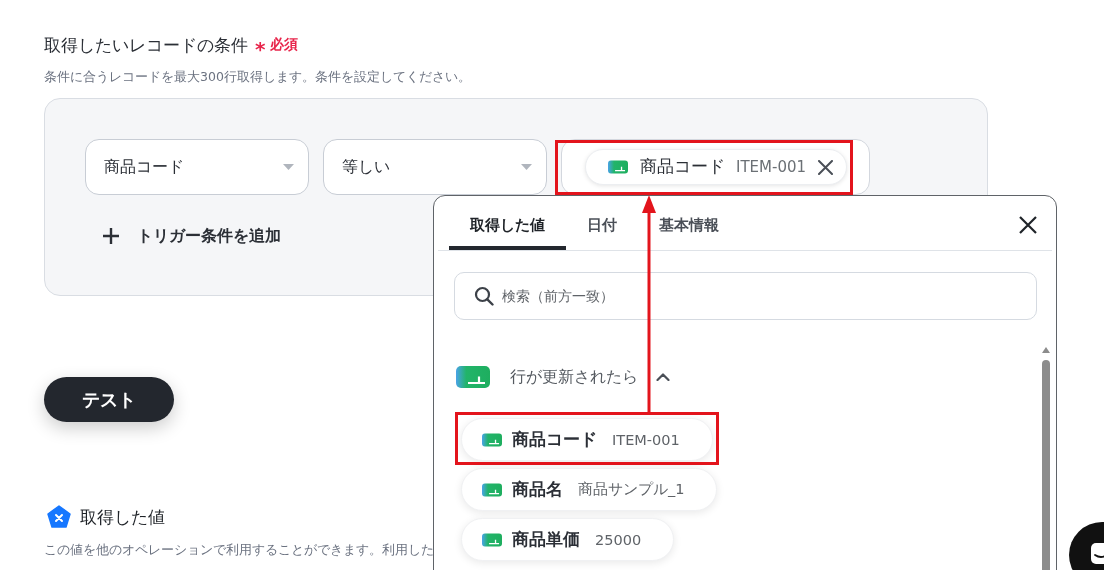 The width and height of the screenshot is (1104, 570). I want to click on variable-item: 商品単価 25000, so click(568, 539).